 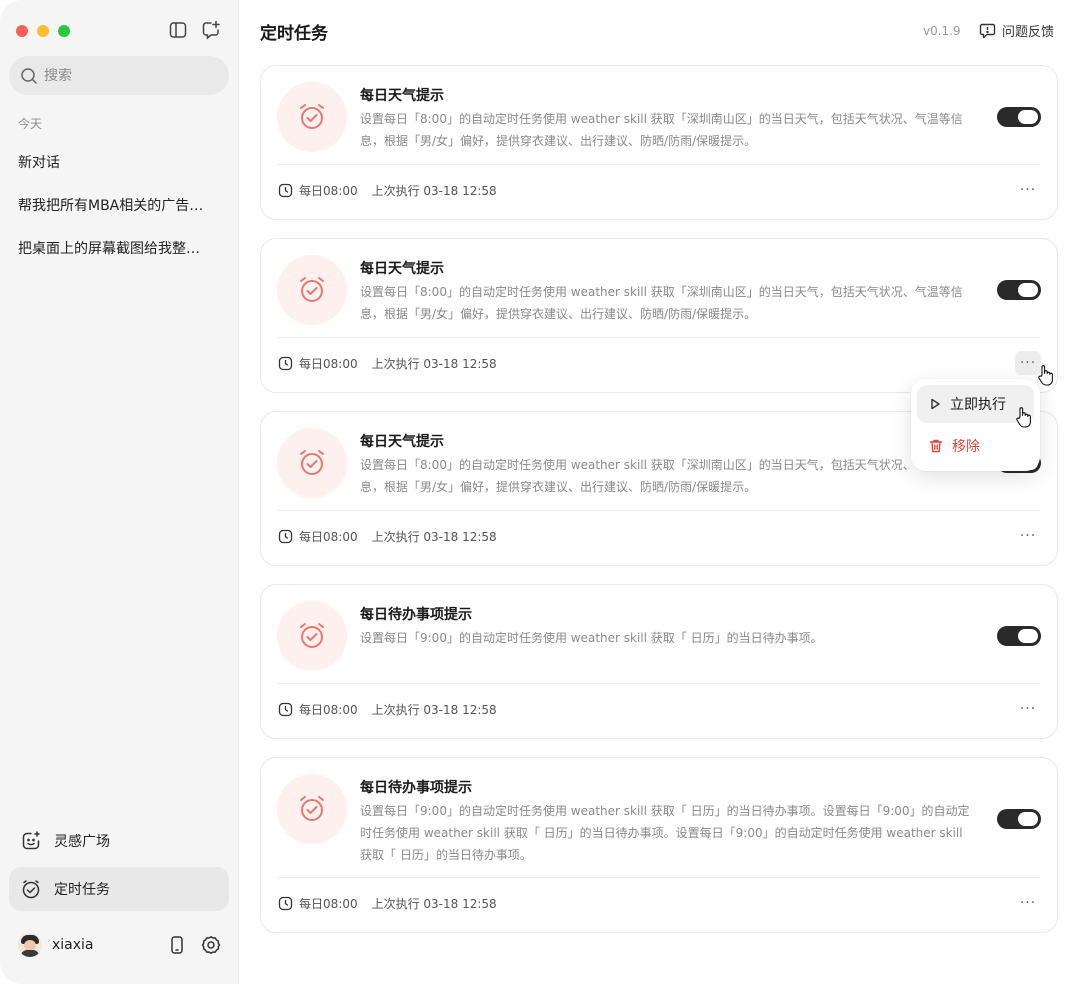 I want to click on phone-icon, so click(x=177, y=945).